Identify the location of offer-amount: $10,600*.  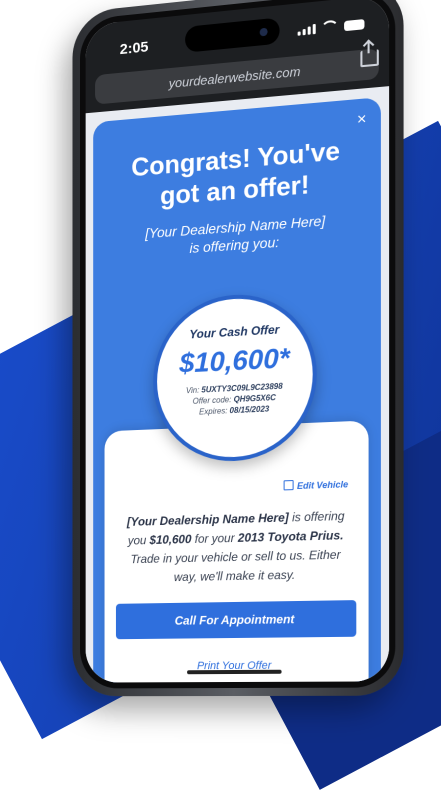
(234, 360).